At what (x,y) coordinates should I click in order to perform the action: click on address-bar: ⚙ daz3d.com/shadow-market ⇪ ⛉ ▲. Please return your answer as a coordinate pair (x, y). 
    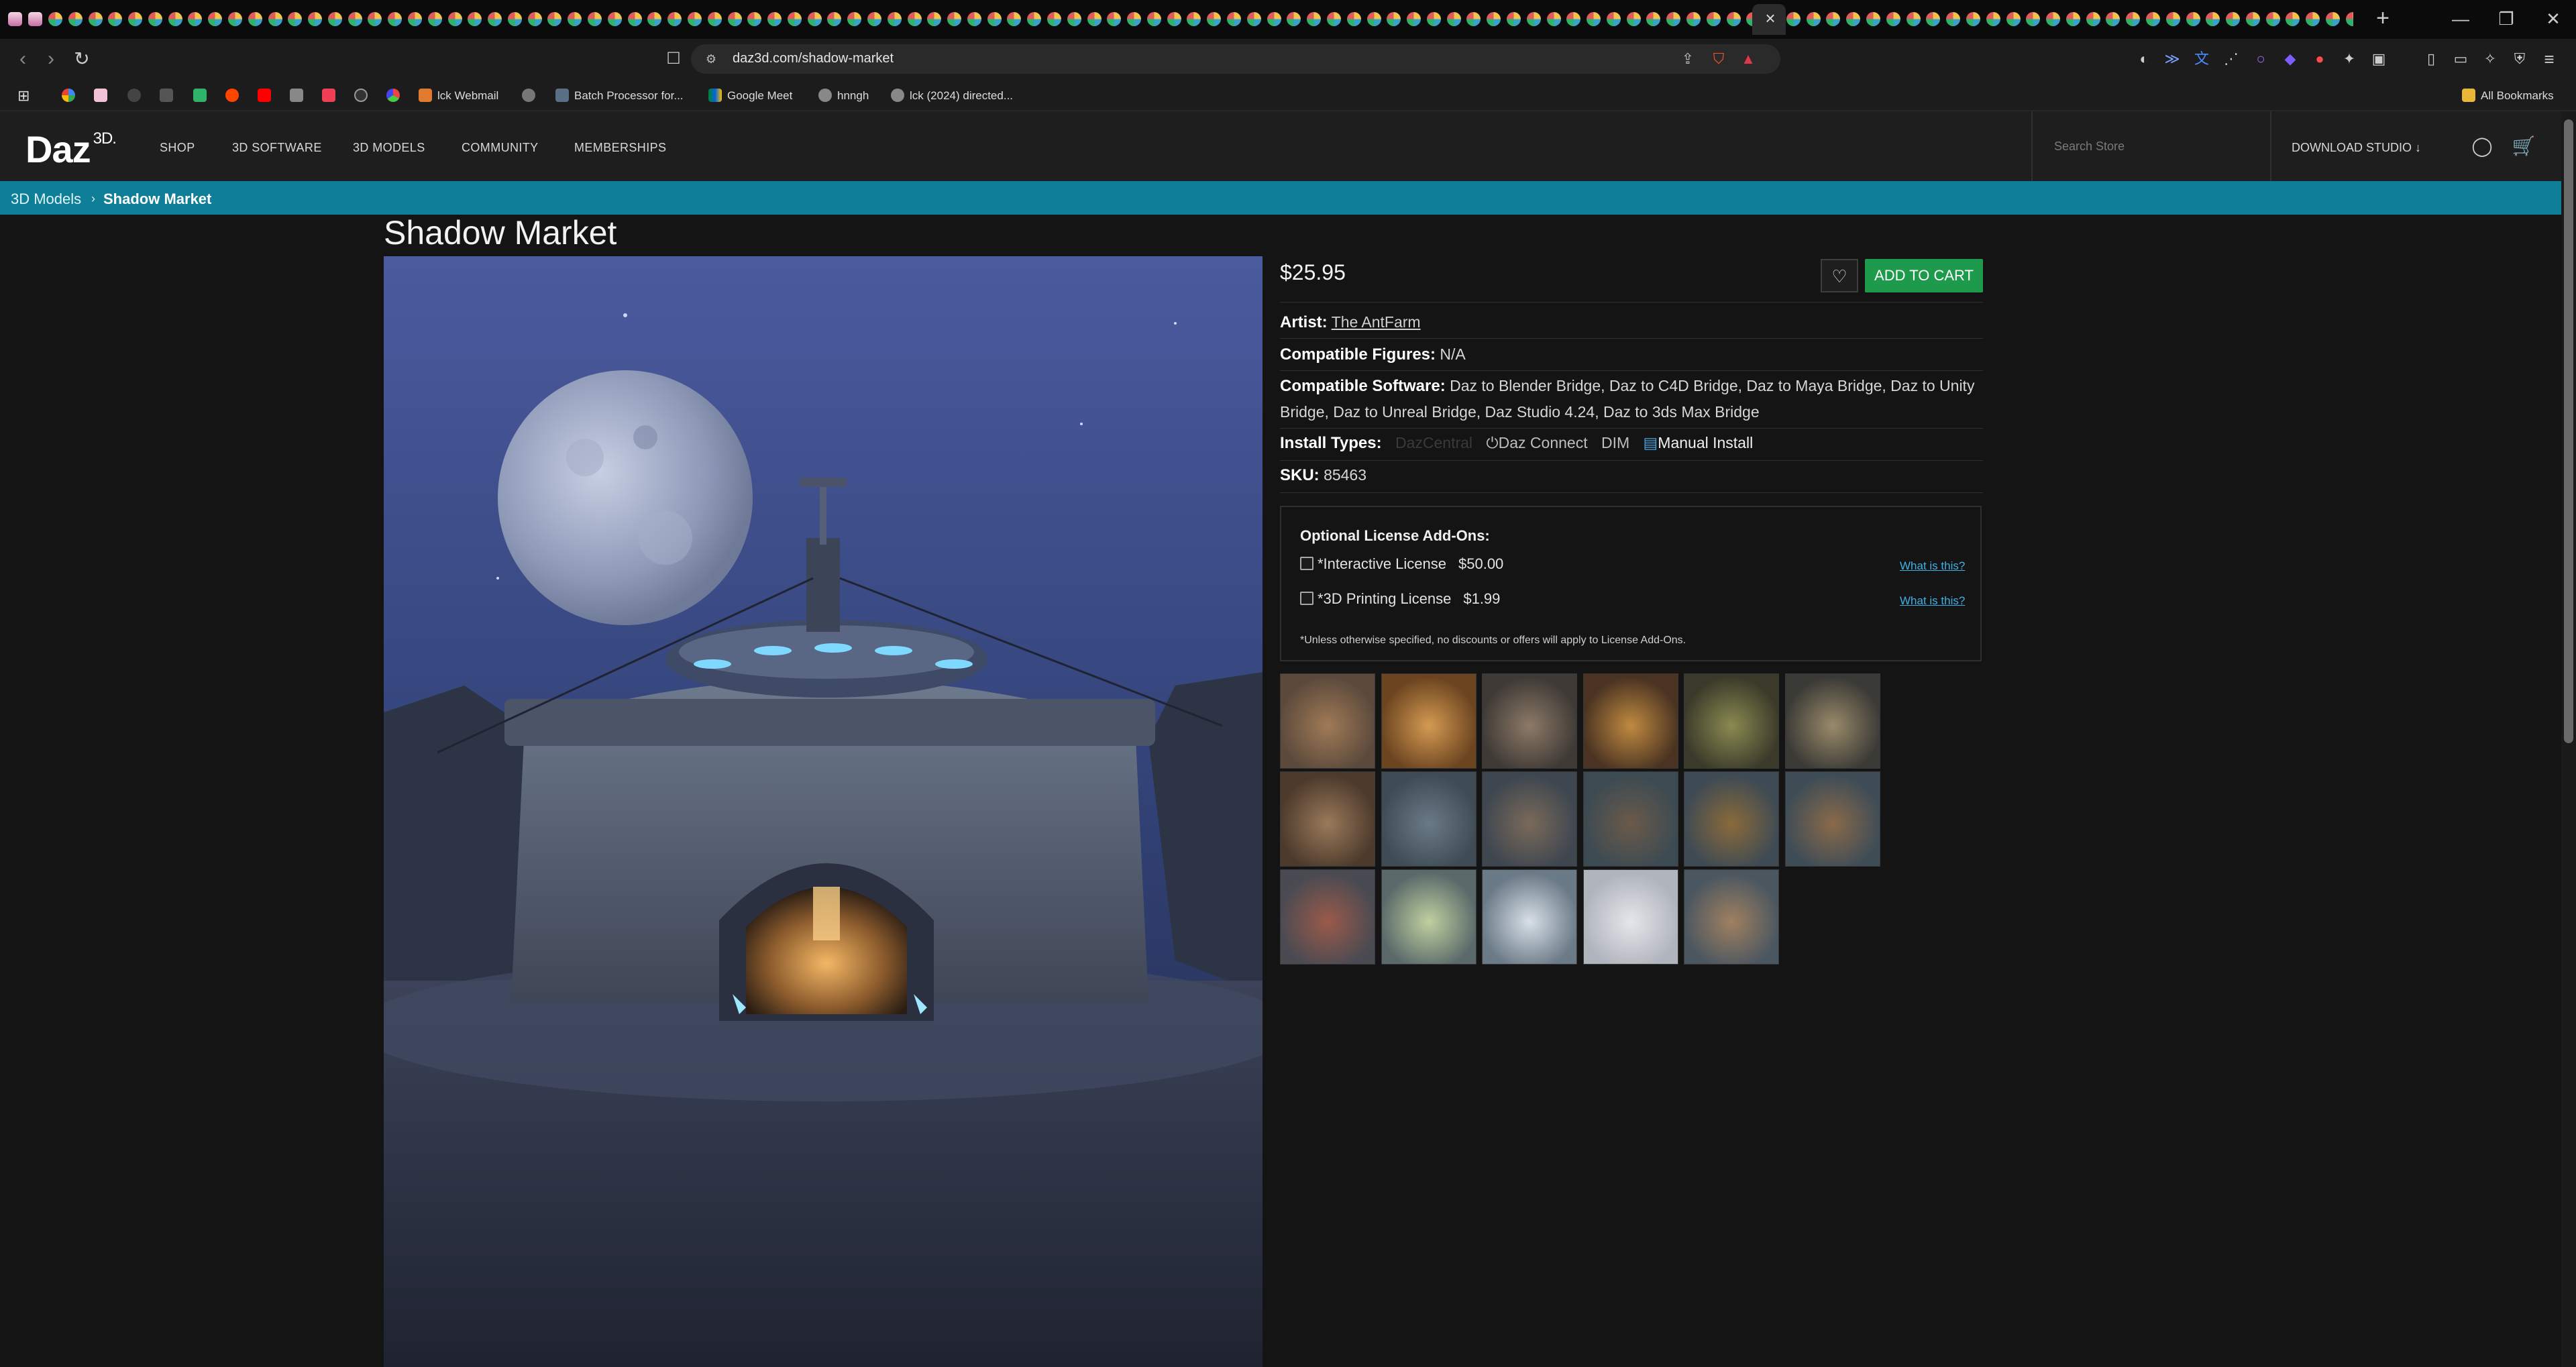
    Looking at the image, I should click on (1235, 59).